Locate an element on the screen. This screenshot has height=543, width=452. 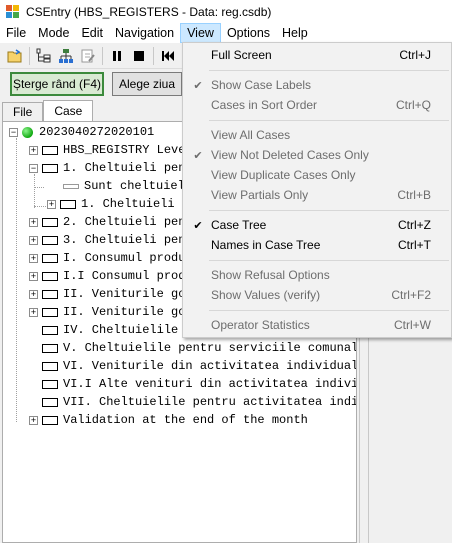
menu-item-label: Case Tree is located at coordinates (239, 225).